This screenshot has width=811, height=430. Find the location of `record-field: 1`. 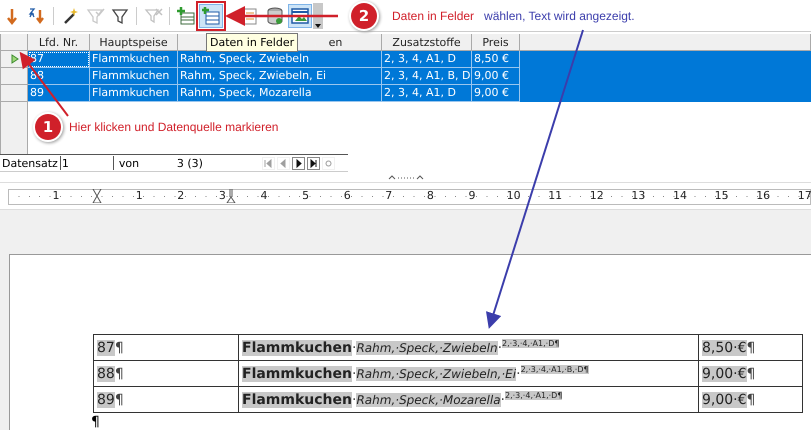

record-field: 1 is located at coordinates (87, 163).